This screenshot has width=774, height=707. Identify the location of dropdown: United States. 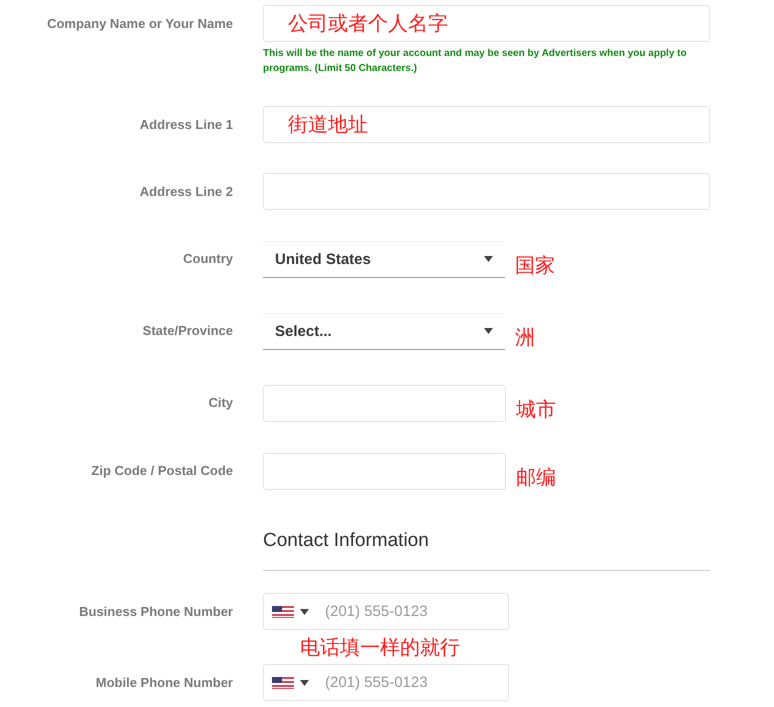
(384, 259).